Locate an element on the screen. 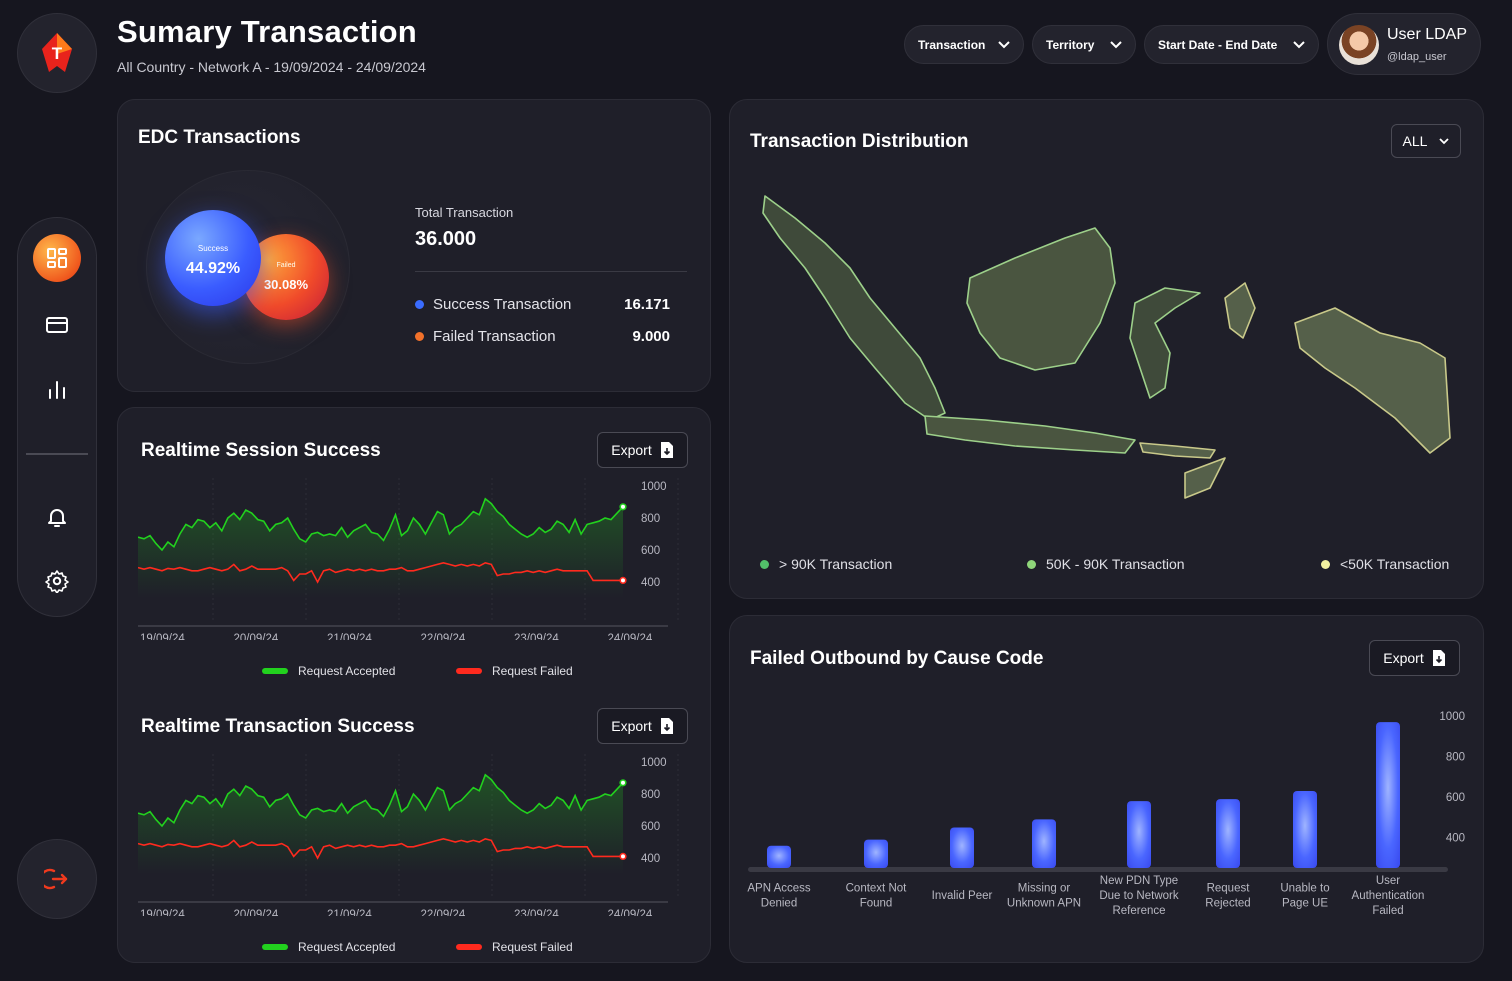  session-legend-accepted: Request Accepted is located at coordinates (328, 671).